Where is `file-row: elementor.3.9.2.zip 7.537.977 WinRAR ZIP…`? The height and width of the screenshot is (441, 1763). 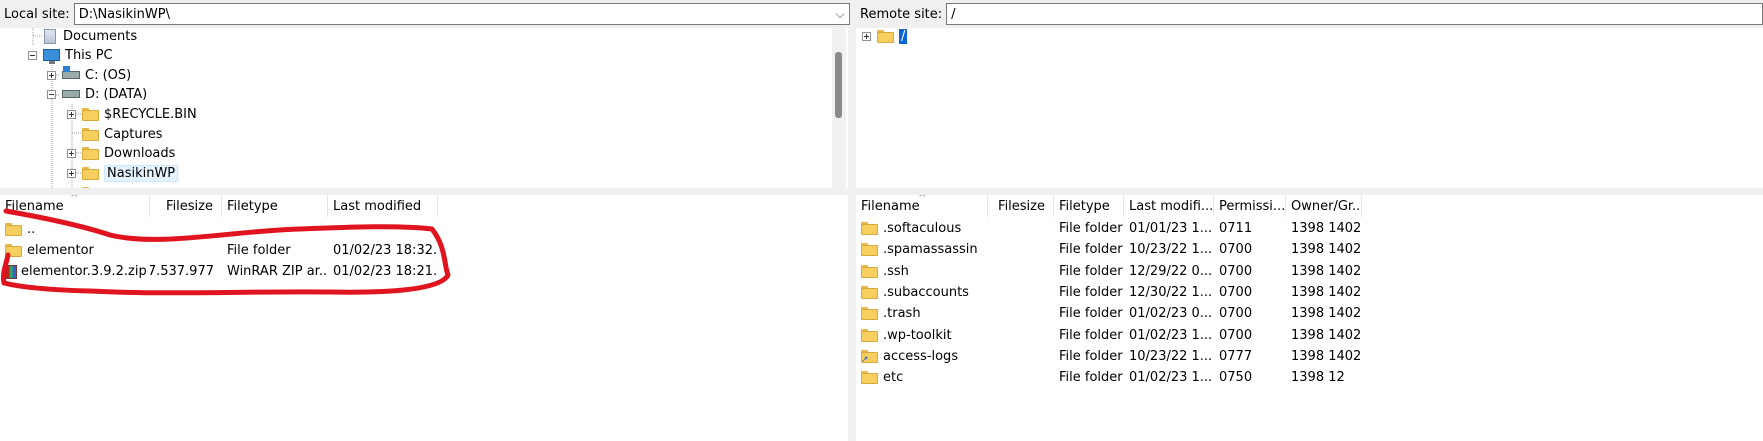 file-row: elementor.3.9.2.zip 7.537.977 WinRAR ZIP… is located at coordinates (424, 271).